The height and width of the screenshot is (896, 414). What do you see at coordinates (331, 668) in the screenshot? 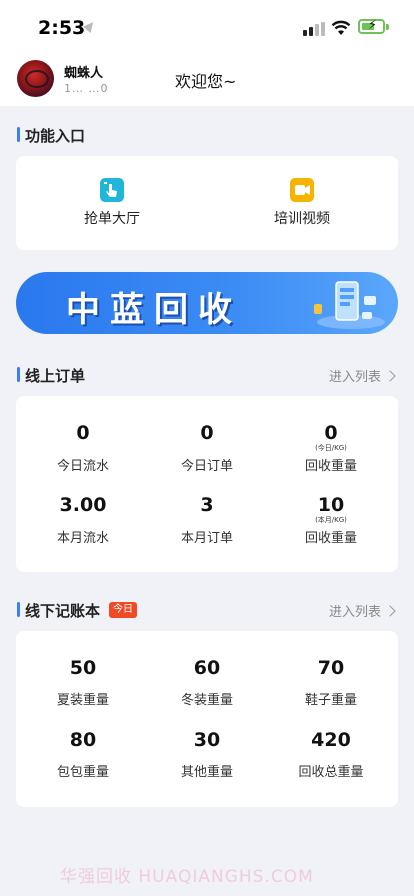
I see `stat-value: 70` at bounding box center [331, 668].